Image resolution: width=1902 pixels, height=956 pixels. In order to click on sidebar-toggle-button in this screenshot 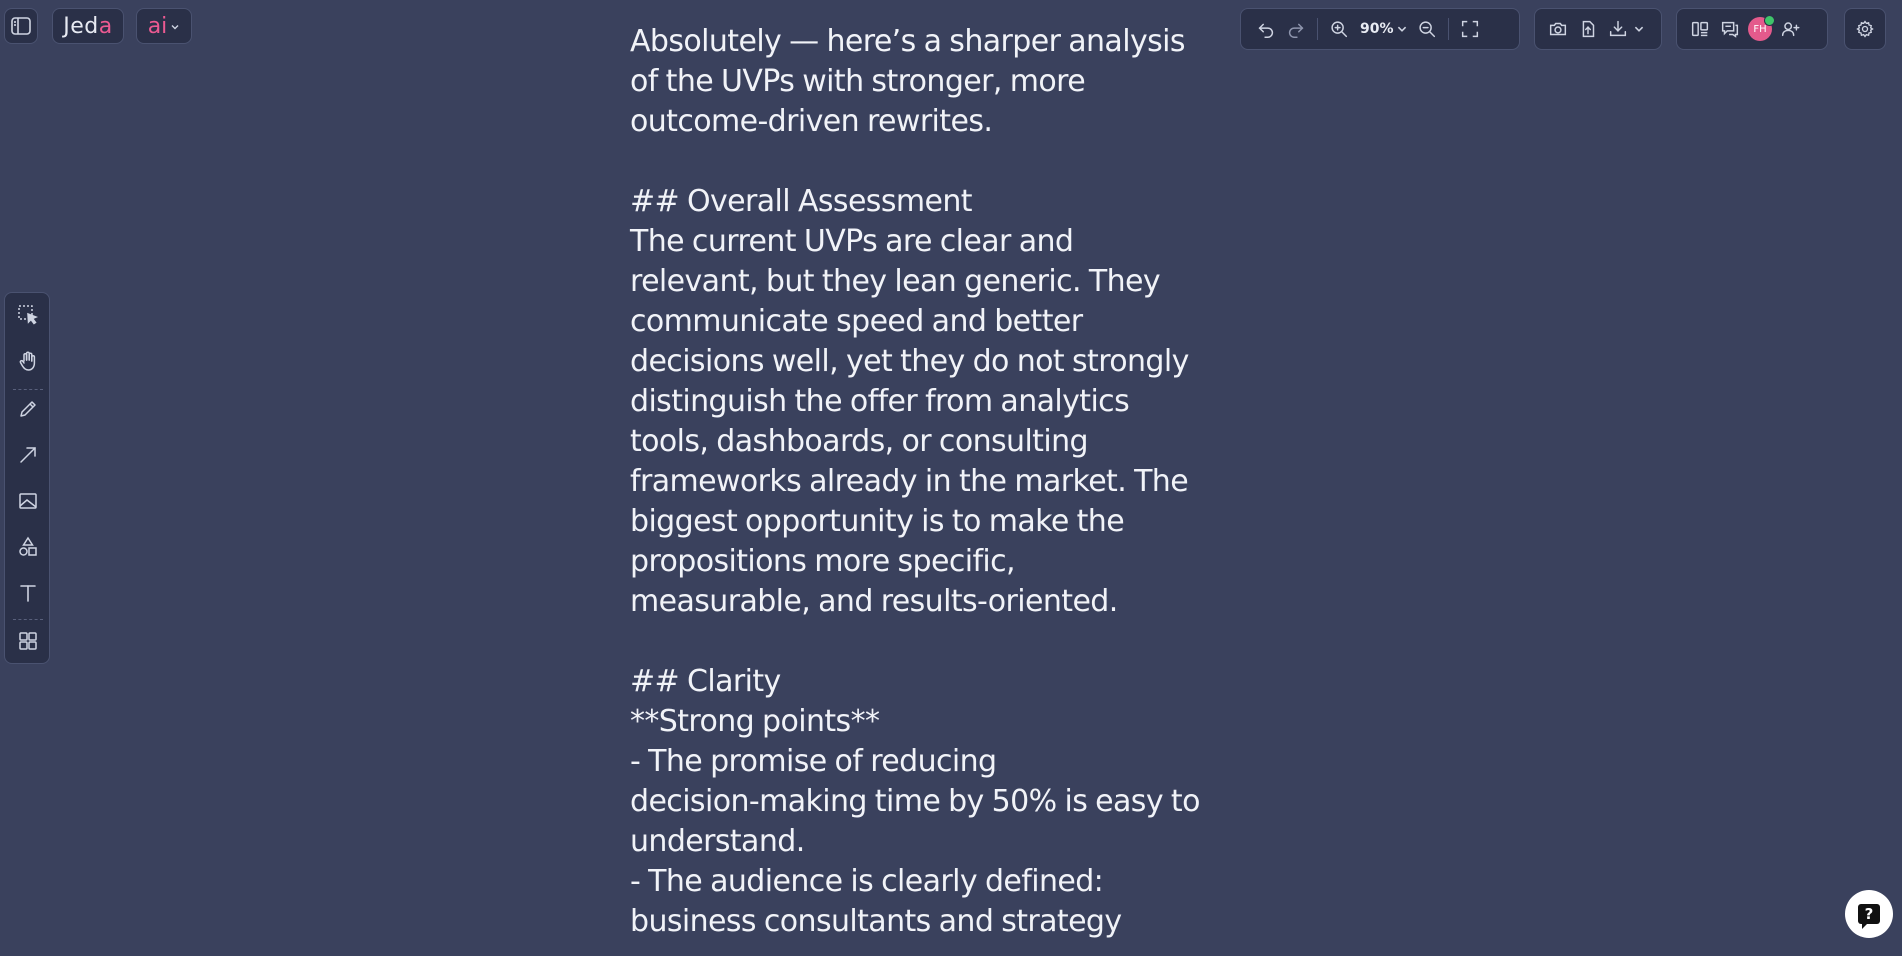, I will do `click(21, 26)`.